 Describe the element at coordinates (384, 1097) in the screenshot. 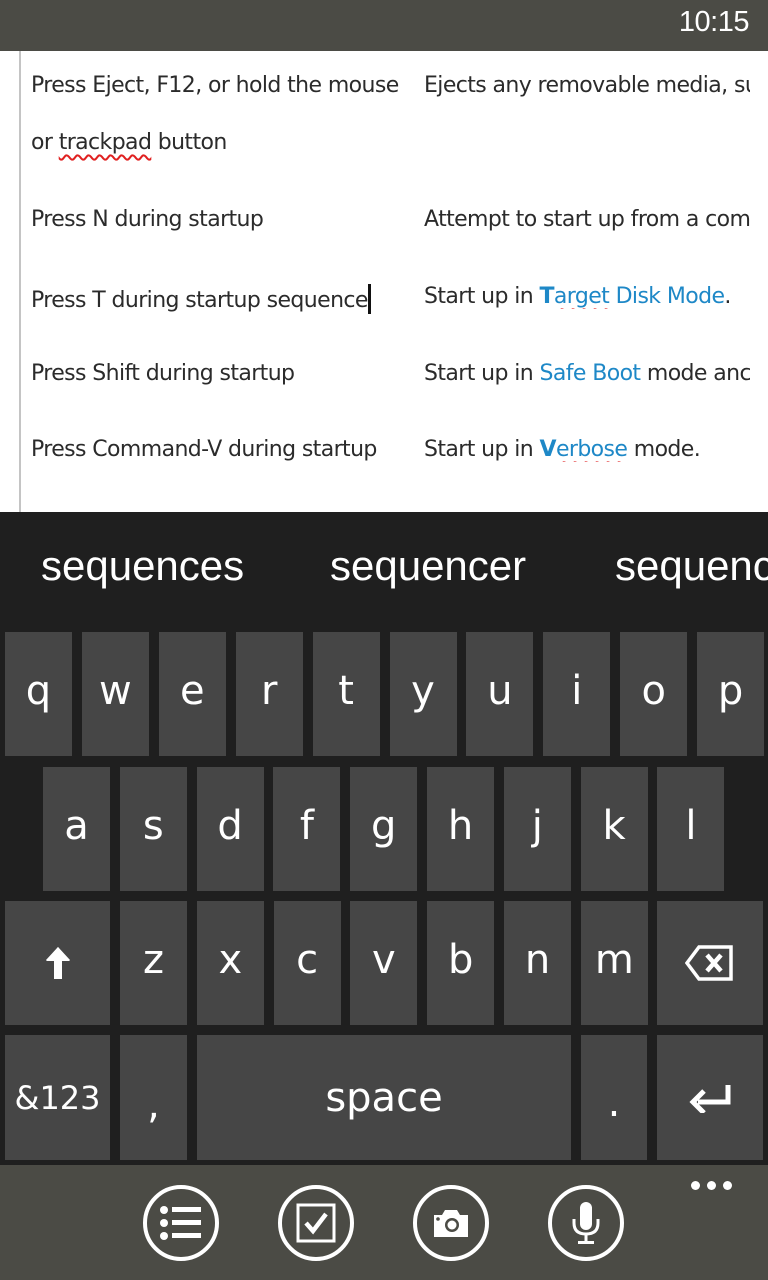

I see `space-key: space` at that location.